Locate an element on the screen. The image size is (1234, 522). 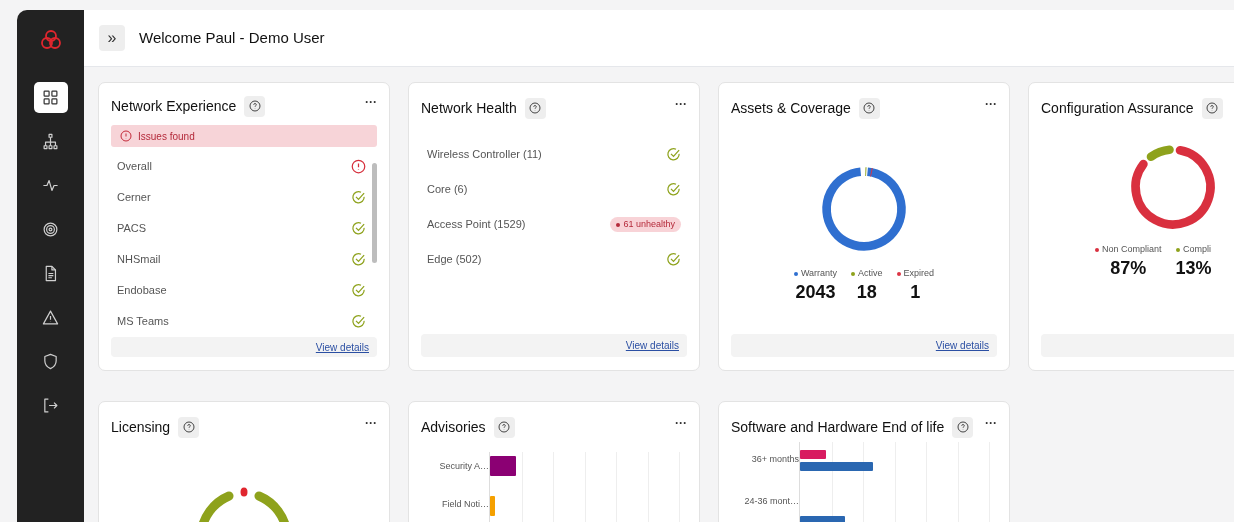
pulse-icon is located at coordinates (50, 185).